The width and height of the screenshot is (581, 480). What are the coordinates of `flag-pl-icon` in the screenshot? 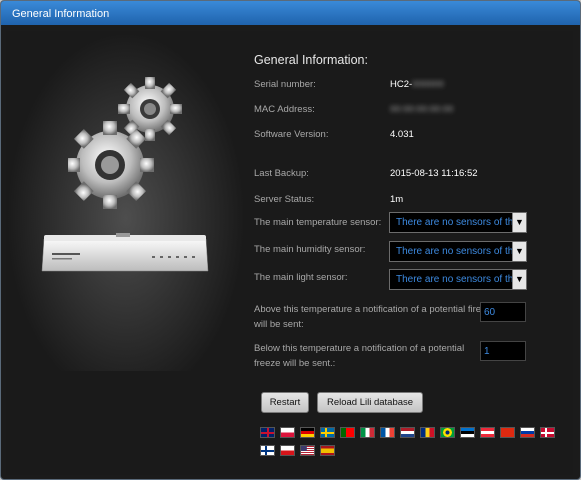 It's located at (287, 432).